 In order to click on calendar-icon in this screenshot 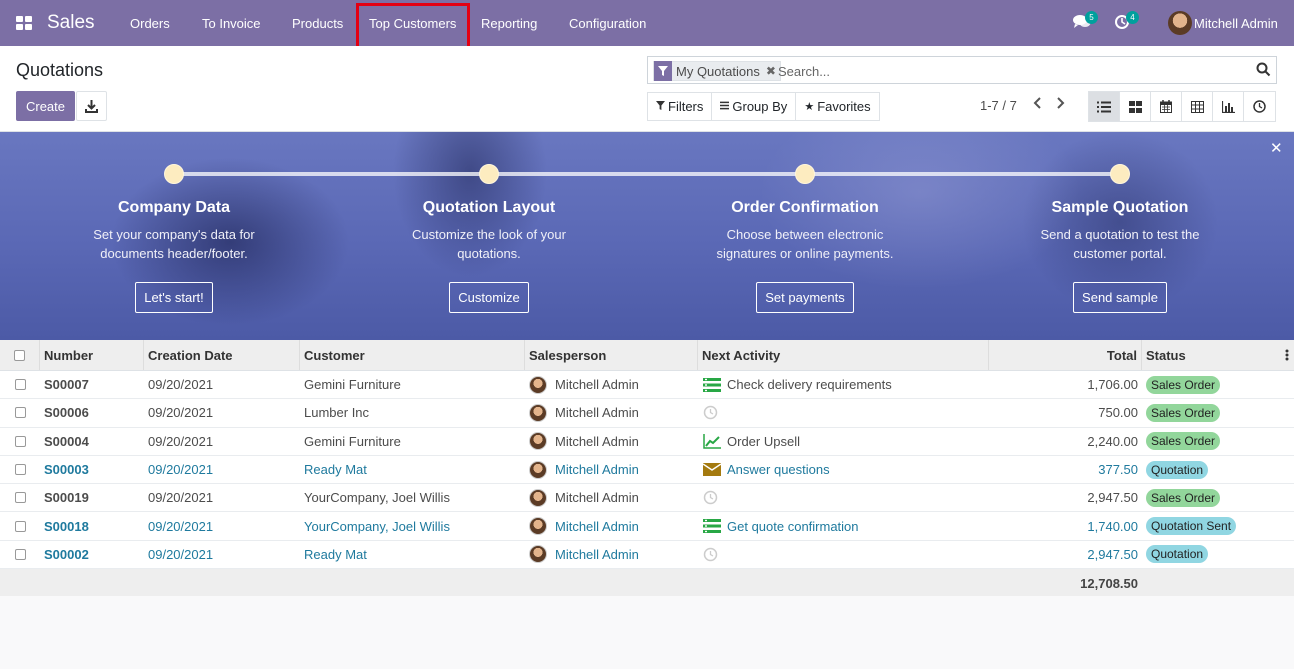, I will do `click(1166, 106)`.